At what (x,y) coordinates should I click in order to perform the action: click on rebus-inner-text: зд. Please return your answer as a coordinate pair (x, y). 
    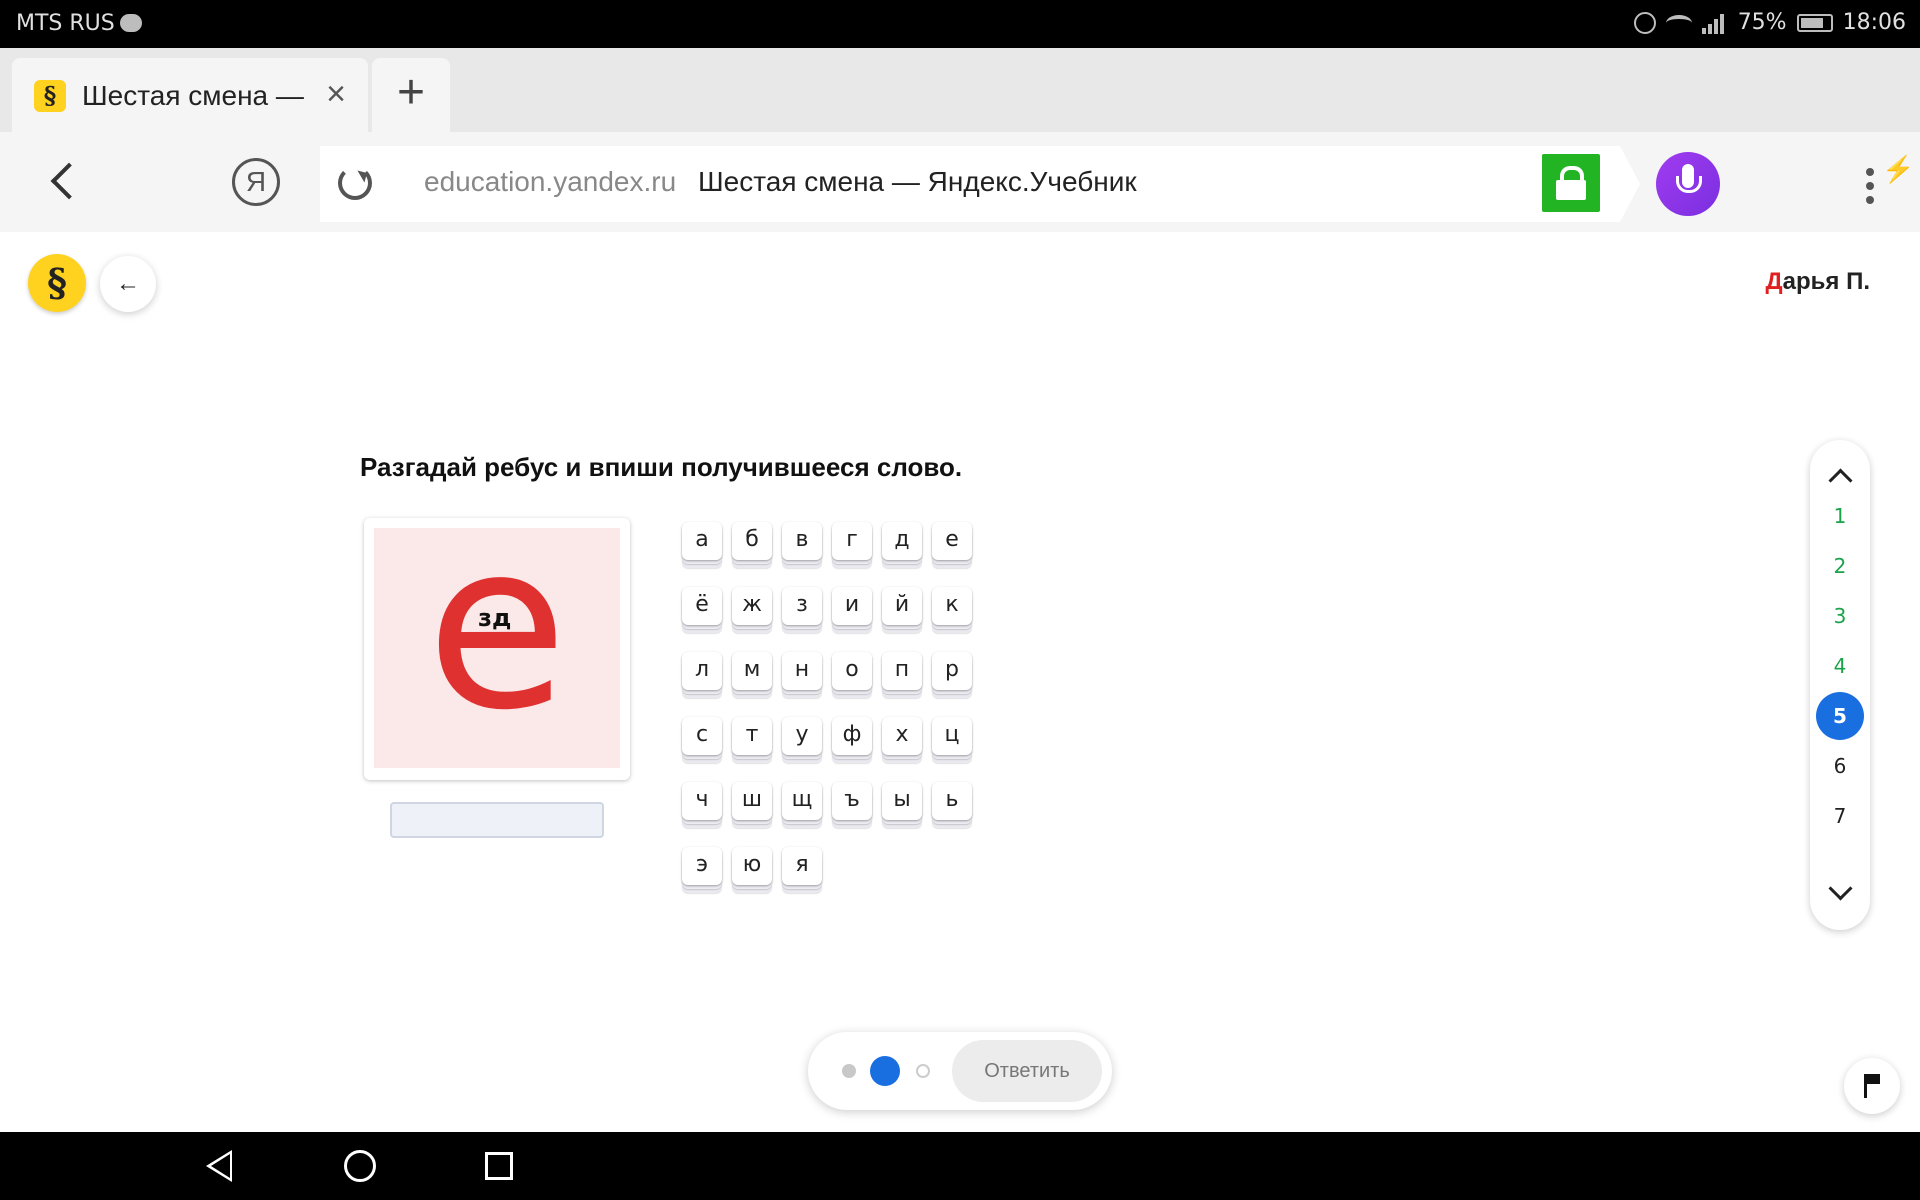
    Looking at the image, I should click on (495, 618).